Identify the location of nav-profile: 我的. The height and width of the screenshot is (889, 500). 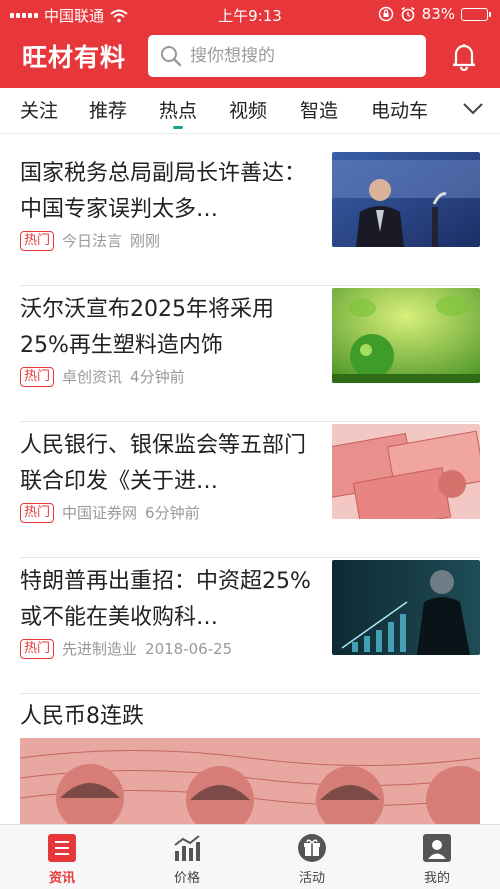
(437, 859).